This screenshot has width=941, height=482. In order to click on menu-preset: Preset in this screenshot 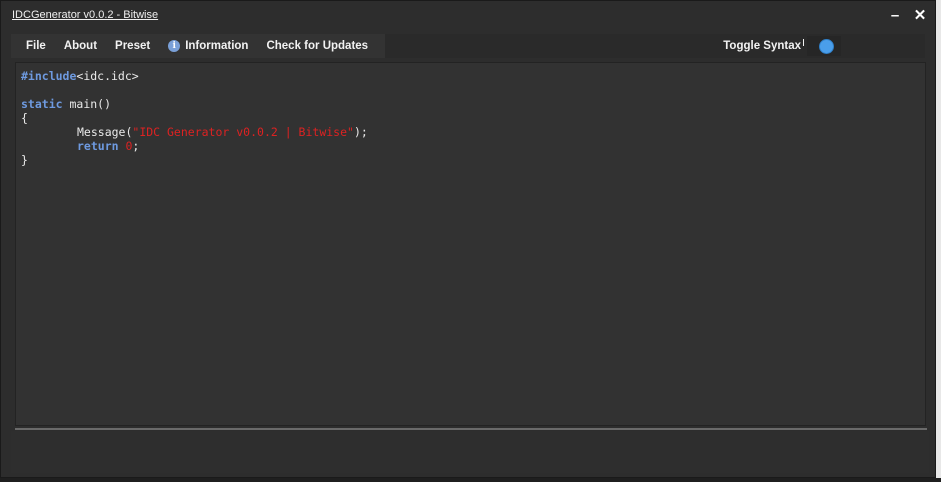, I will do `click(132, 46)`.